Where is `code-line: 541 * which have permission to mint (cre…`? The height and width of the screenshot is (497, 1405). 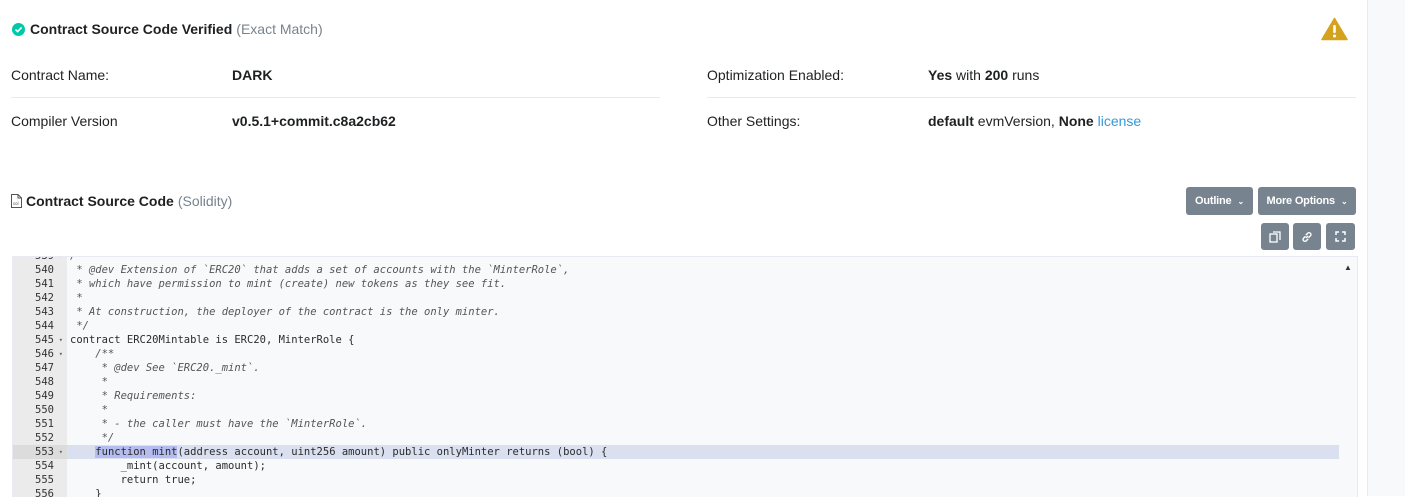 code-line: 541 * which have permission to mint (cre… is located at coordinates (676, 284).